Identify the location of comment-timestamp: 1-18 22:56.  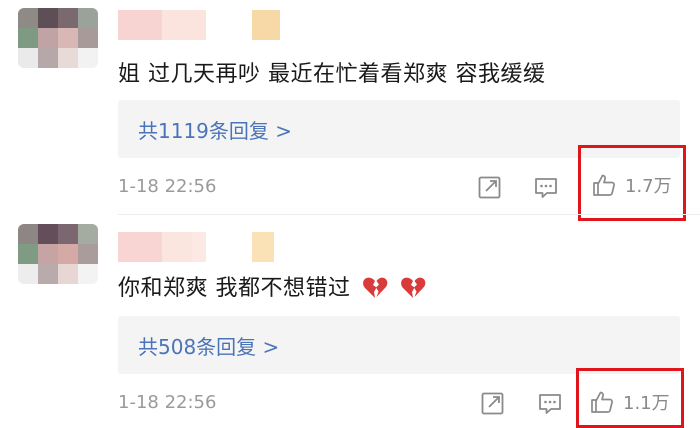
(167, 402).